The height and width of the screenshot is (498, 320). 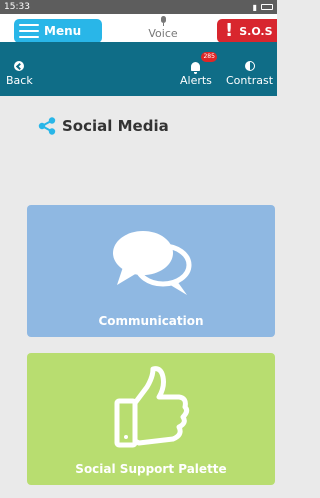 What do you see at coordinates (63, 31) in the screenshot?
I see `menu-label: Menu` at bounding box center [63, 31].